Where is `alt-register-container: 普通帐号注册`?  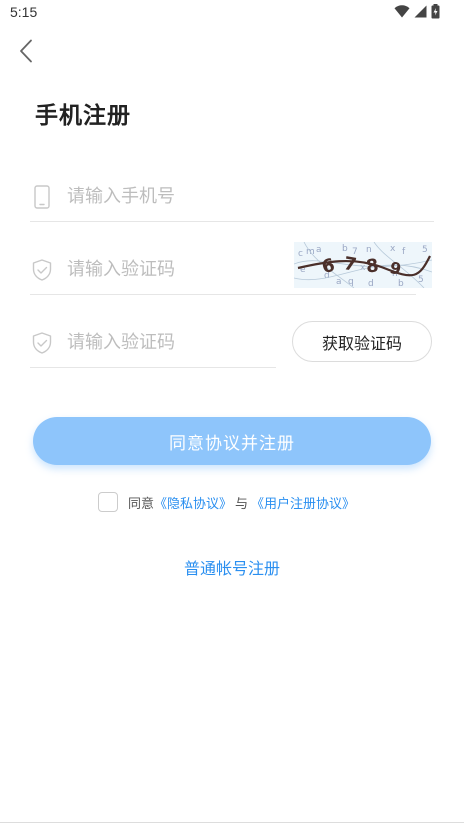 alt-register-container: 普通帐号注册 is located at coordinates (232, 567).